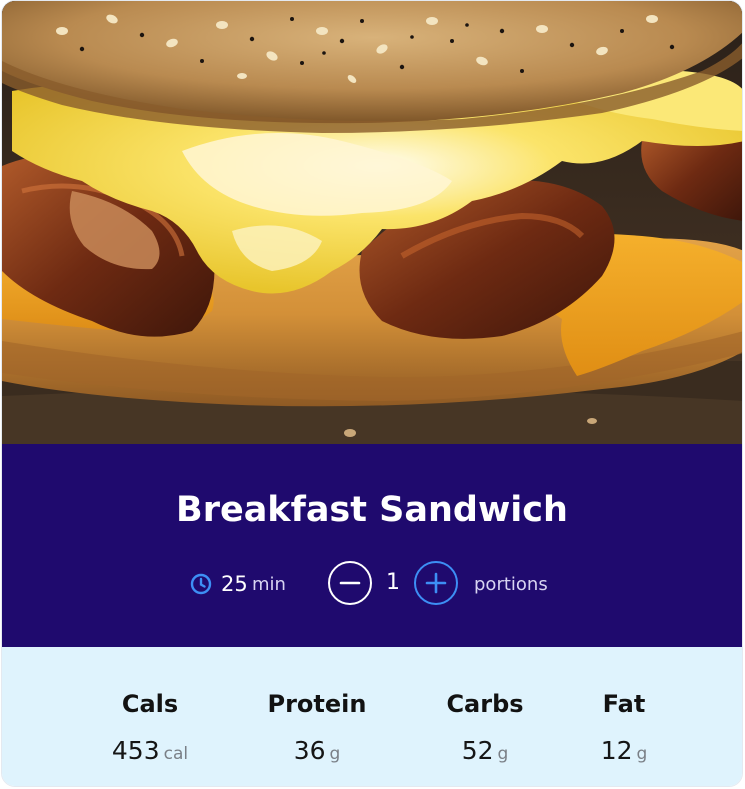 The width and height of the screenshot is (745, 789). Describe the element at coordinates (135, 750) in the screenshot. I see `nutrition-value: 453` at that location.